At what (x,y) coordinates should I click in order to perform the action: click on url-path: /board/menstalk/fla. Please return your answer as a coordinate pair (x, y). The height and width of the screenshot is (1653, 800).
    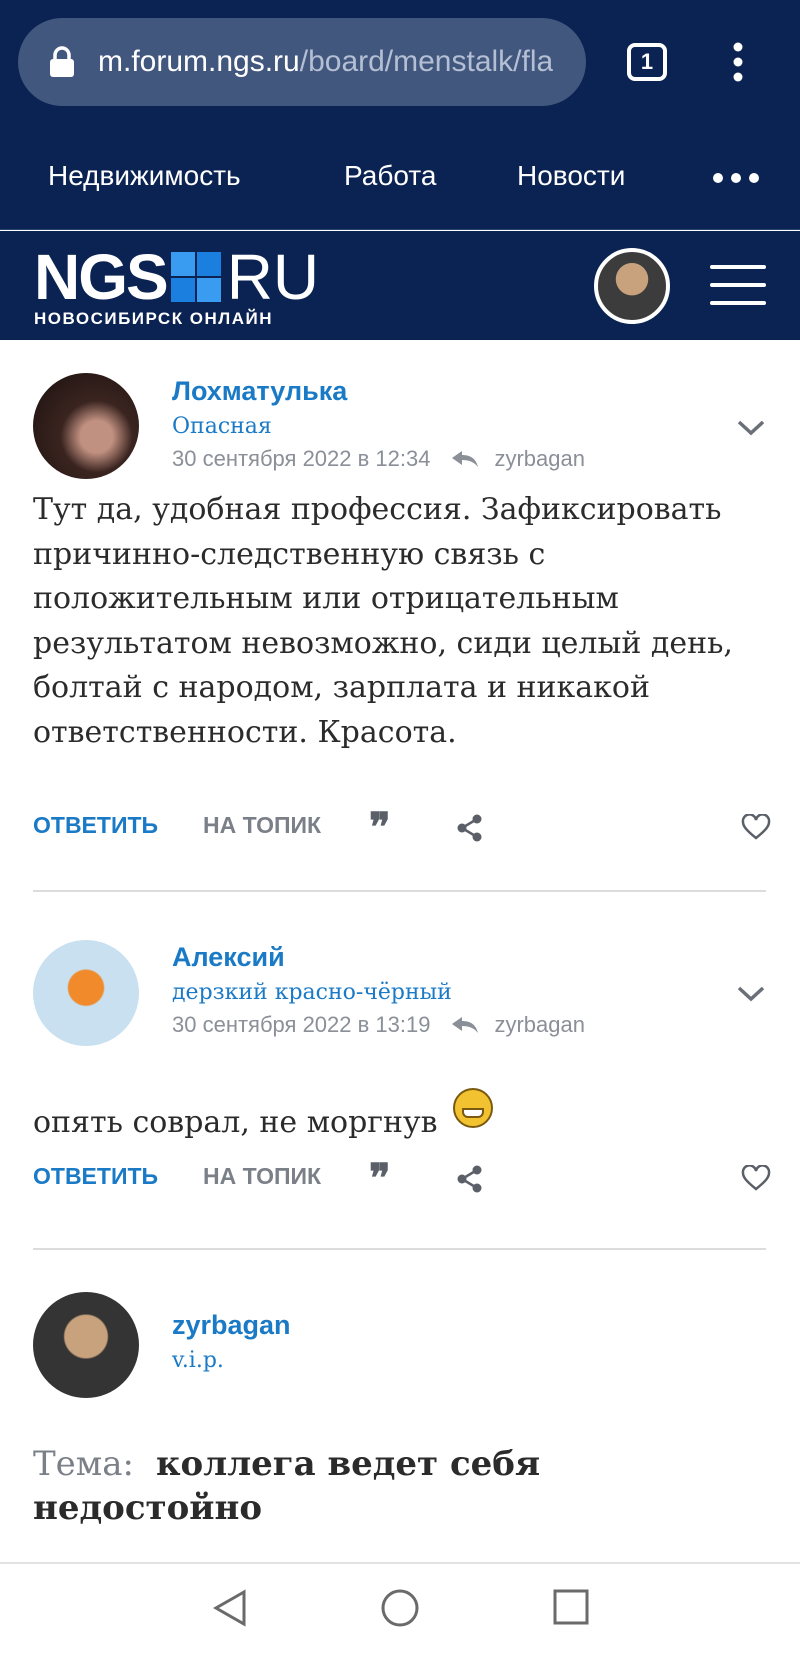
    Looking at the image, I should click on (426, 61).